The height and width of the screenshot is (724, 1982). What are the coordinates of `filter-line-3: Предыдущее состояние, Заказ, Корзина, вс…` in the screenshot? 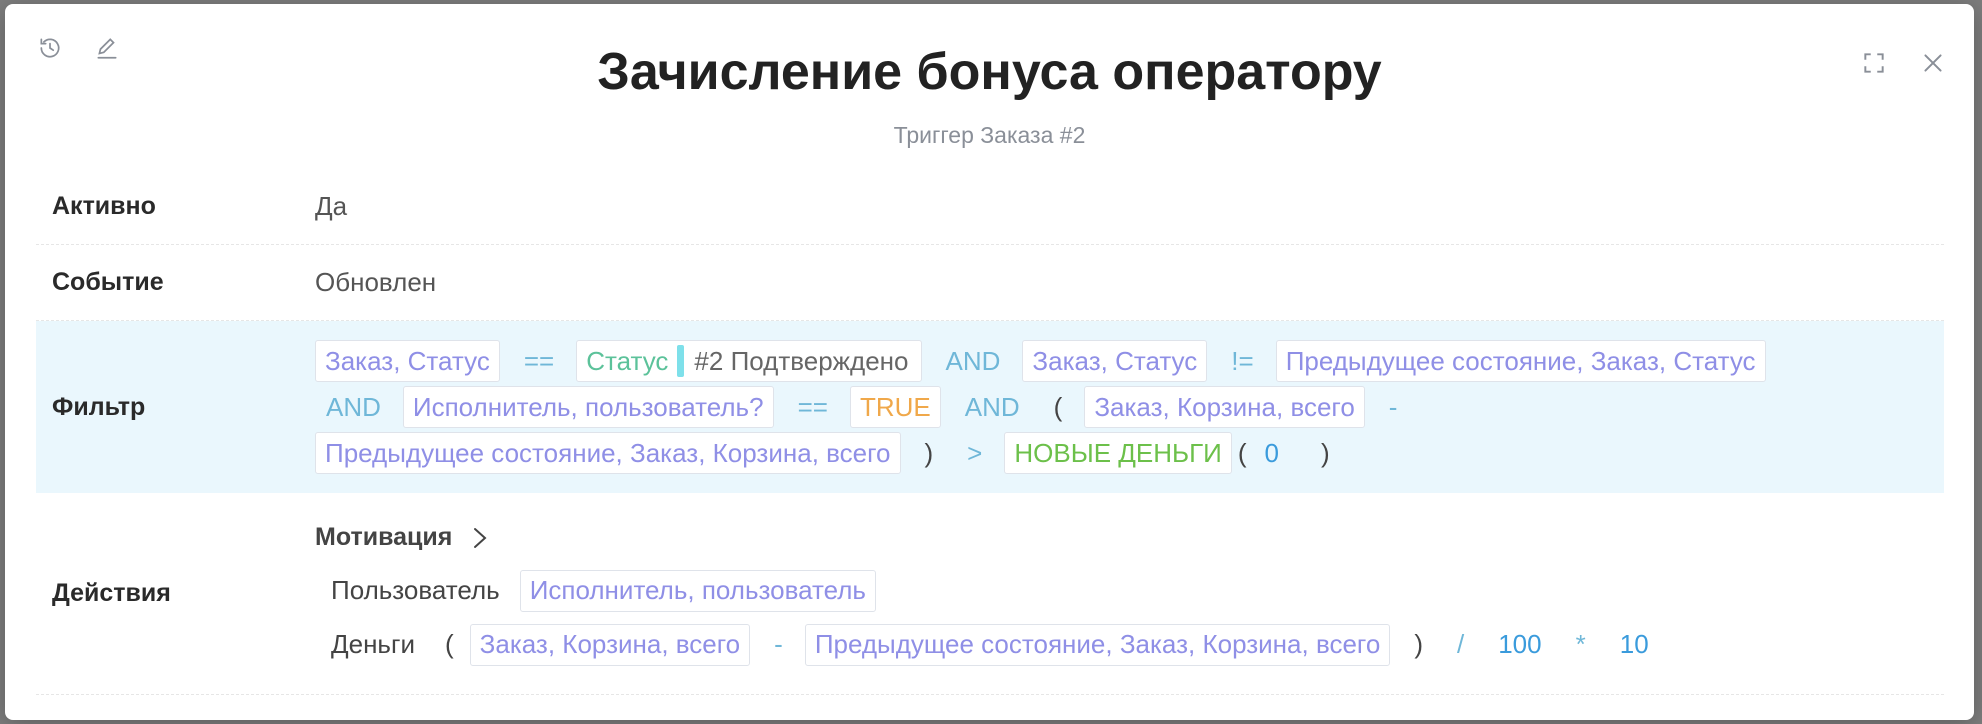 It's located at (1129, 453).